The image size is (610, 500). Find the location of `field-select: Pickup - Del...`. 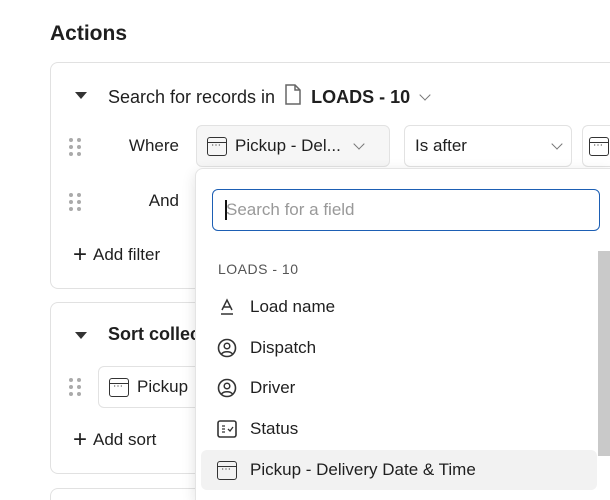

field-select: Pickup - Del... is located at coordinates (293, 146).